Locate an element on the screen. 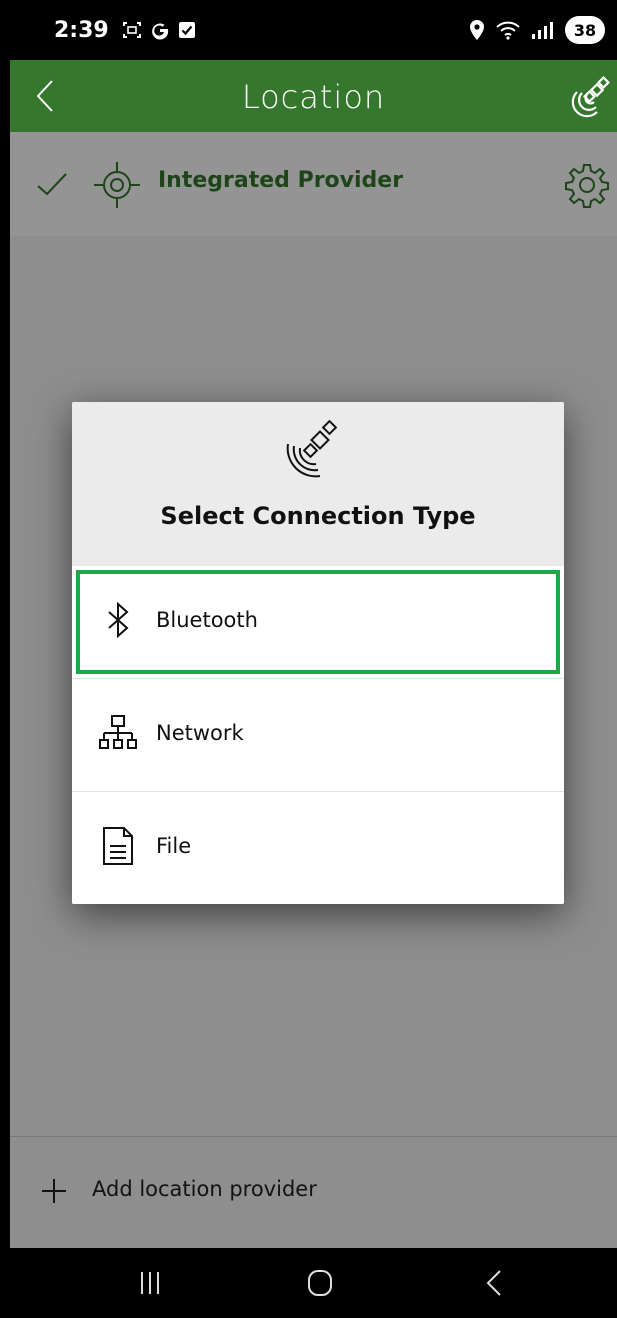 Image resolution: width=617 pixels, height=1318 pixels. google-g-icon is located at coordinates (160, 31).